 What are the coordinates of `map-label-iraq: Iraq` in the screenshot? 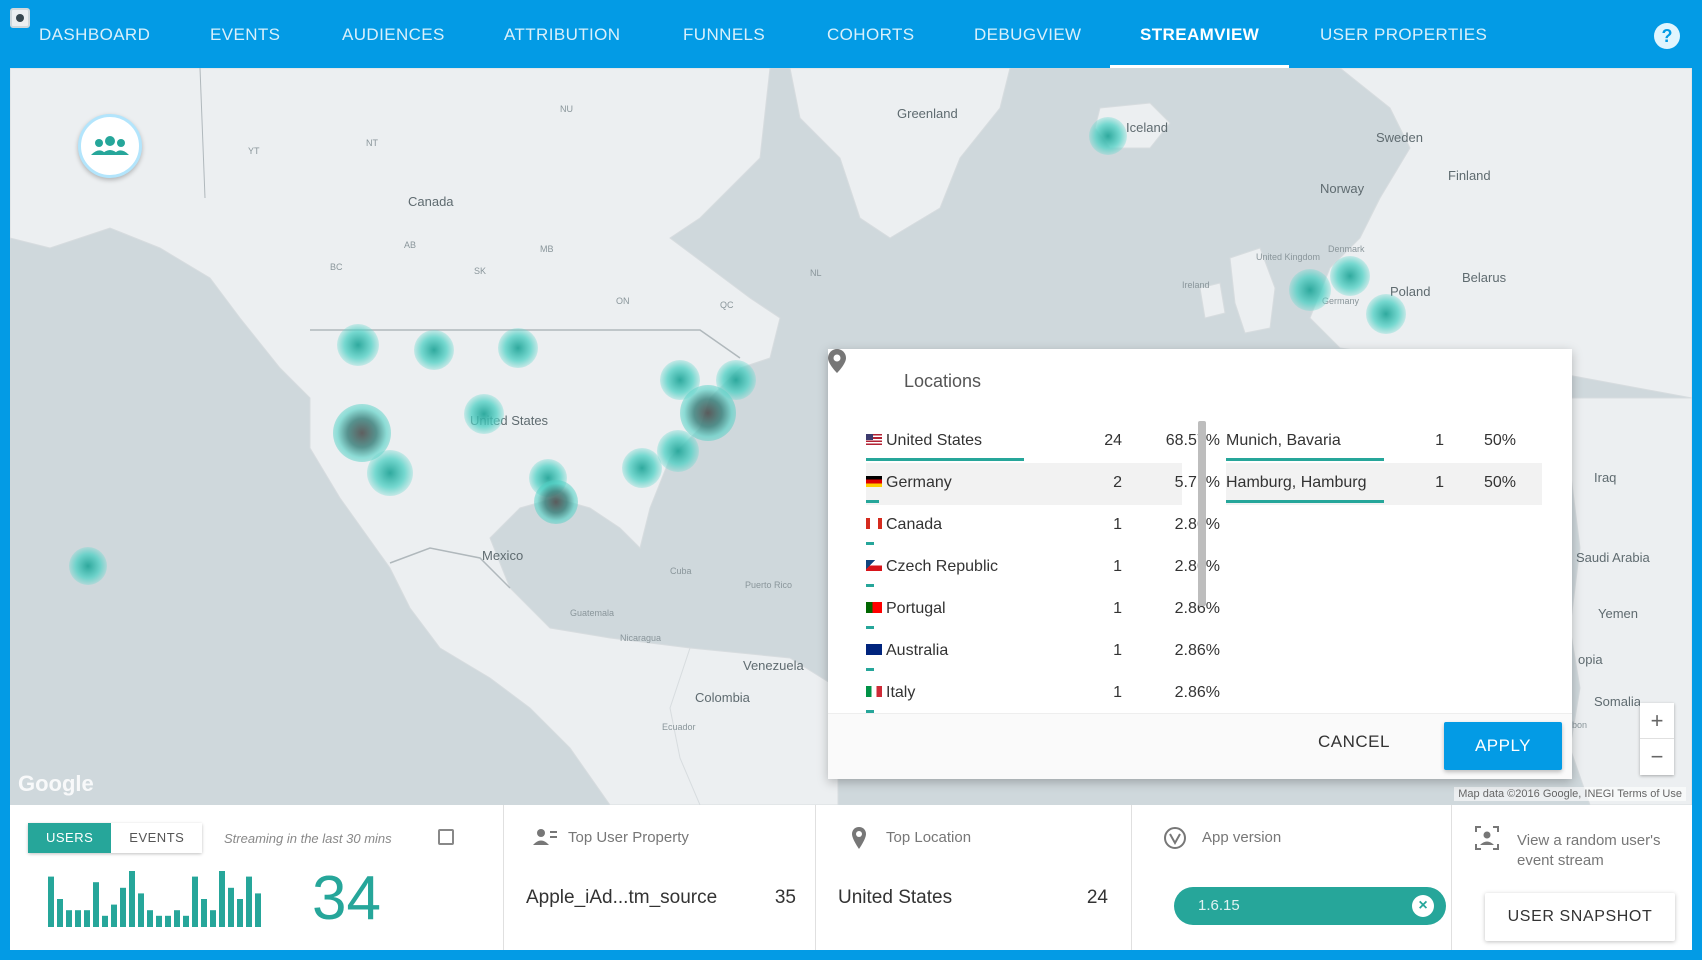 It's located at (1605, 477).